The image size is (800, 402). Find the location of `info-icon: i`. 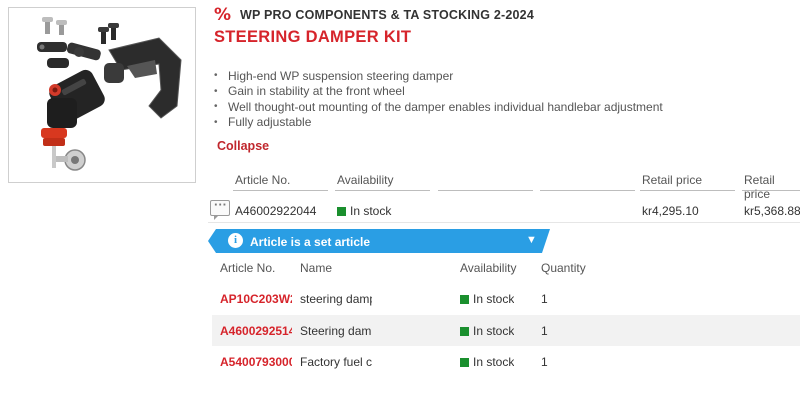

info-icon: i is located at coordinates (235, 240).